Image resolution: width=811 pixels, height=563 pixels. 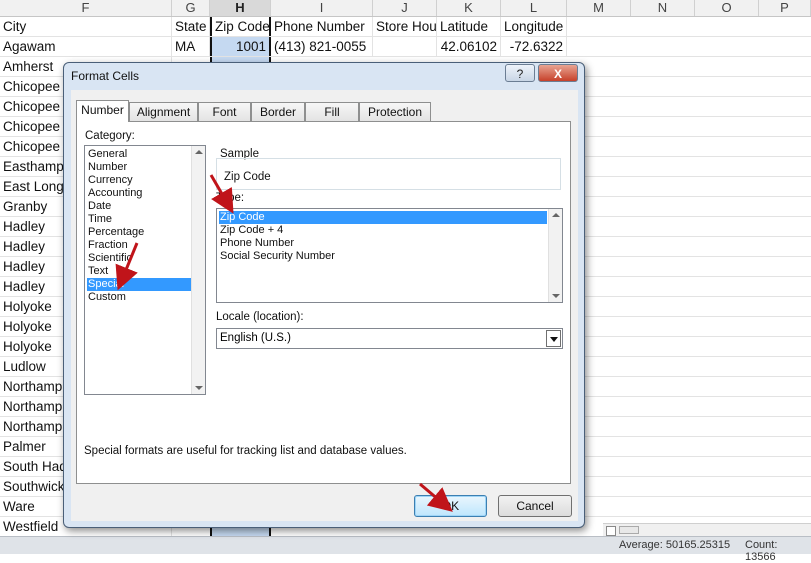 What do you see at coordinates (388, 174) in the screenshot?
I see `sample-box: Zip Code` at bounding box center [388, 174].